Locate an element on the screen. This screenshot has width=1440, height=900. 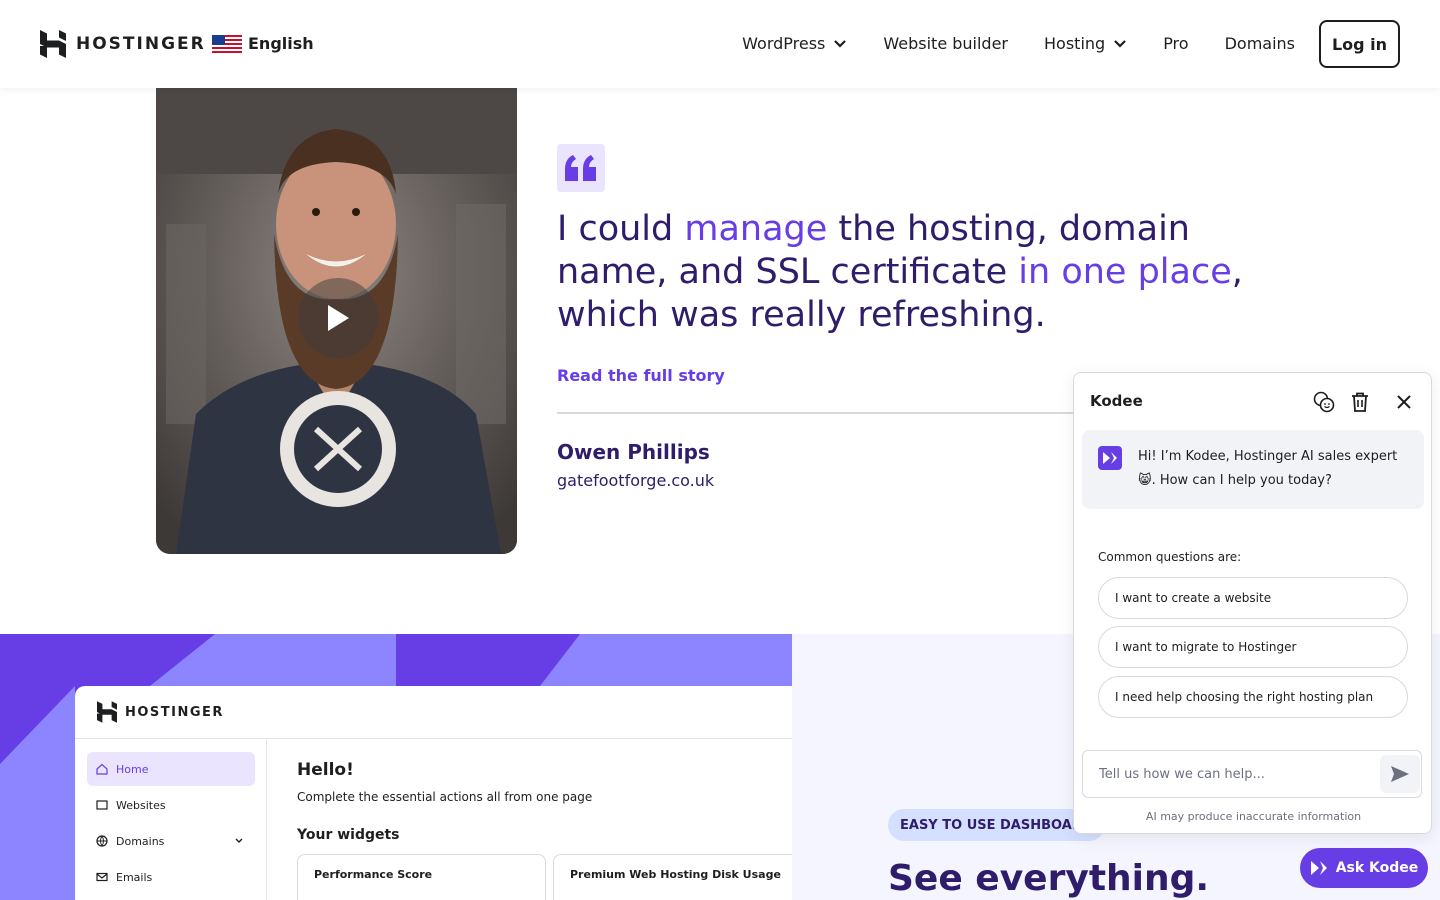
logo-text: HOSTINGER is located at coordinates (141, 44).